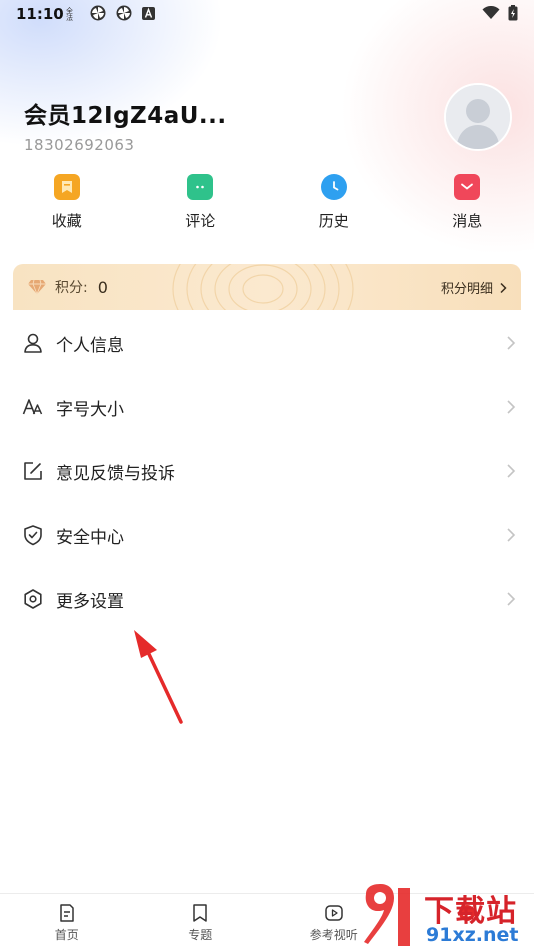  I want to click on points-summary: 积分: 0, so click(67, 287).